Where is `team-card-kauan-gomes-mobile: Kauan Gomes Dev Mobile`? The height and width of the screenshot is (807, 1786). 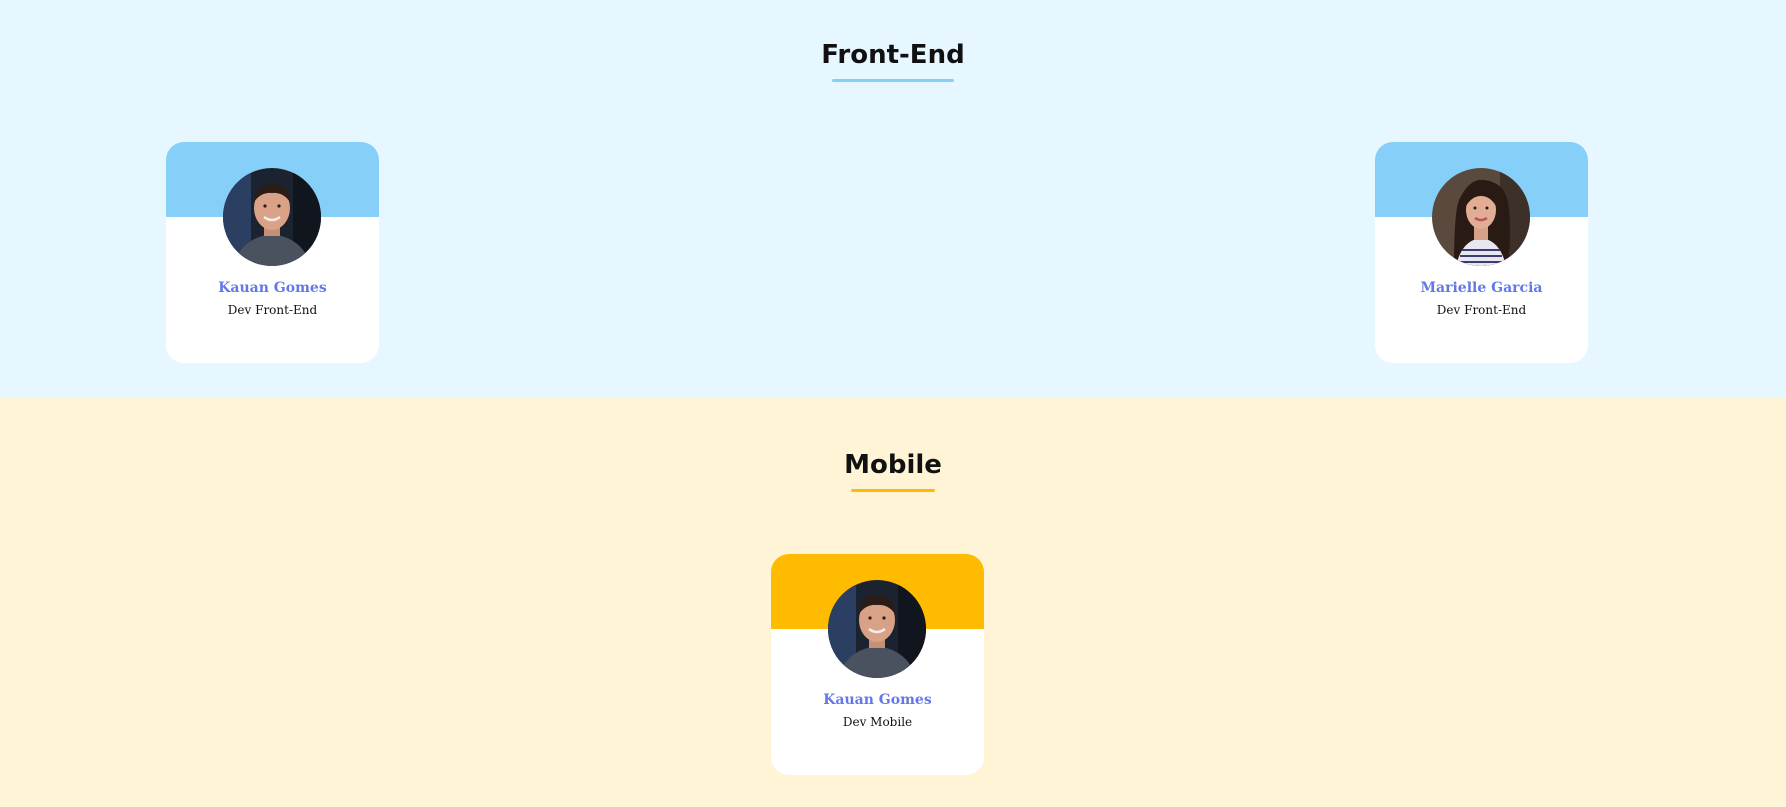 team-card-kauan-gomes-mobile: Kauan Gomes Dev Mobile is located at coordinates (877, 664).